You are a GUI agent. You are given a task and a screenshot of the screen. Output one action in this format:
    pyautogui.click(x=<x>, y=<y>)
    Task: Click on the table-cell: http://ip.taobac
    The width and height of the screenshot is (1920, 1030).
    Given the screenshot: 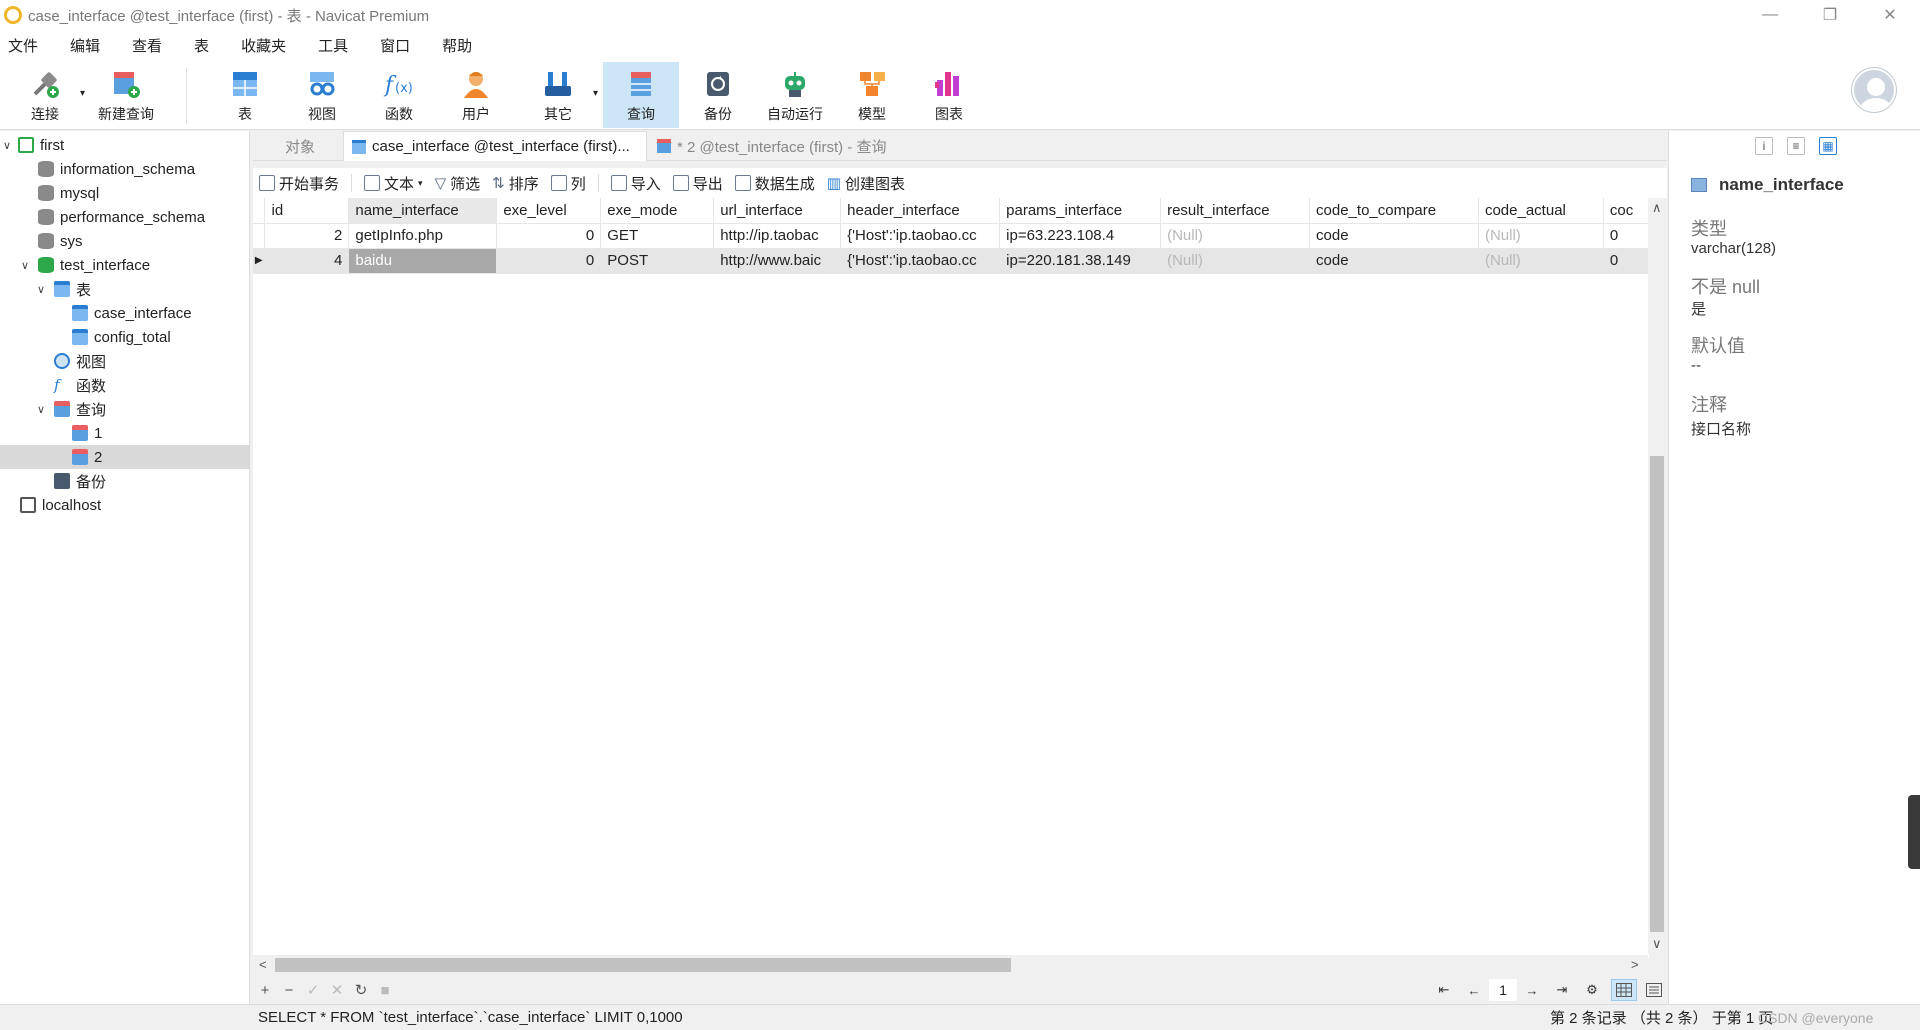 What is the action you would take?
    pyautogui.click(x=777, y=236)
    